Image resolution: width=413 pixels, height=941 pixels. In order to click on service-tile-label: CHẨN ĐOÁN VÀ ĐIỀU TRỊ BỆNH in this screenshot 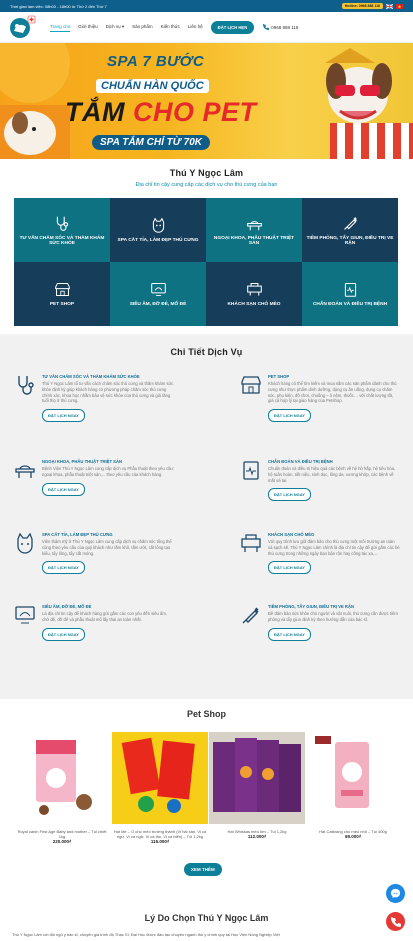, I will do `click(350, 304)`.